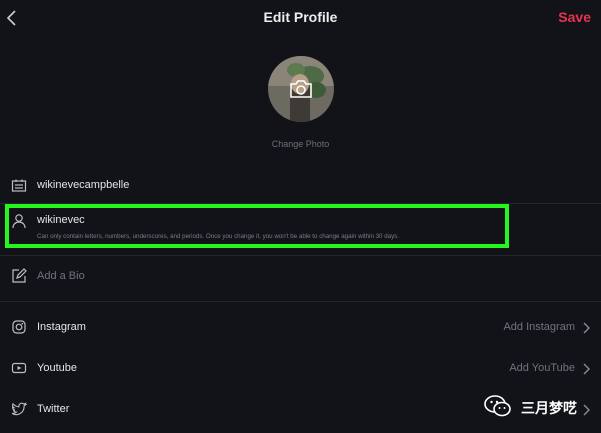 Image resolution: width=601 pixels, height=433 pixels. Describe the element at coordinates (300, 186) in the screenshot. I see `name-field: wikinevecampbelle` at that location.